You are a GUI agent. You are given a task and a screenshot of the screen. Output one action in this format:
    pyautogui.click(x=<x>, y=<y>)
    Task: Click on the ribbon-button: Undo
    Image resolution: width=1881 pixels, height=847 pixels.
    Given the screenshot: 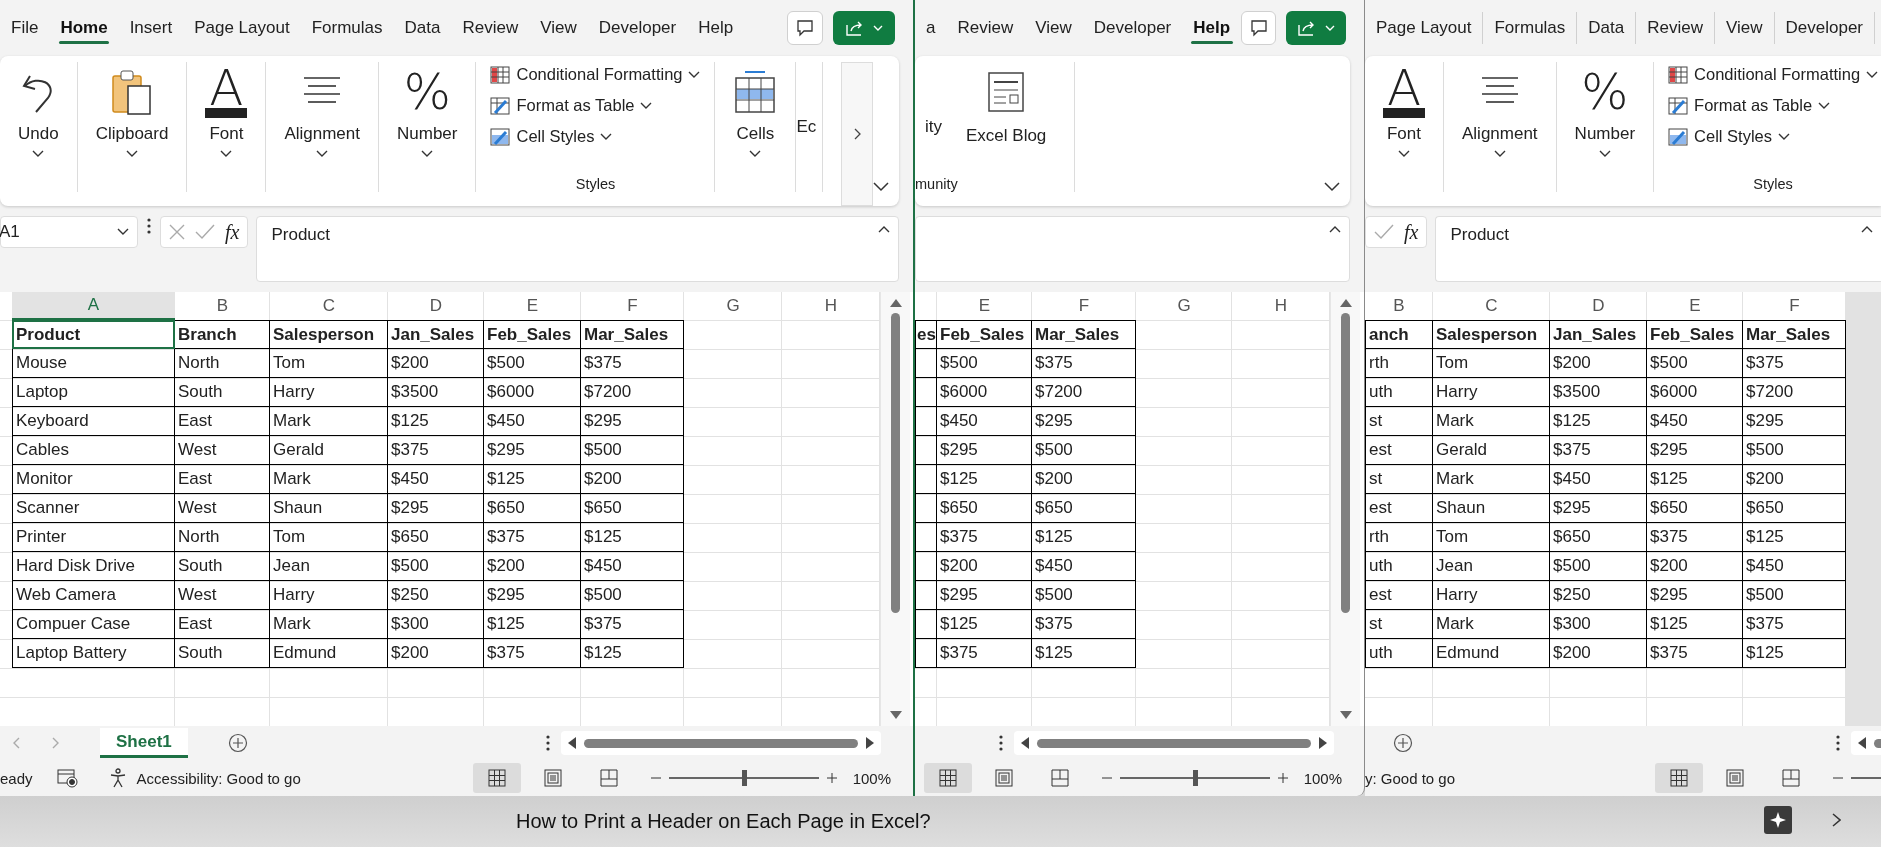 What is the action you would take?
    pyautogui.click(x=38, y=127)
    